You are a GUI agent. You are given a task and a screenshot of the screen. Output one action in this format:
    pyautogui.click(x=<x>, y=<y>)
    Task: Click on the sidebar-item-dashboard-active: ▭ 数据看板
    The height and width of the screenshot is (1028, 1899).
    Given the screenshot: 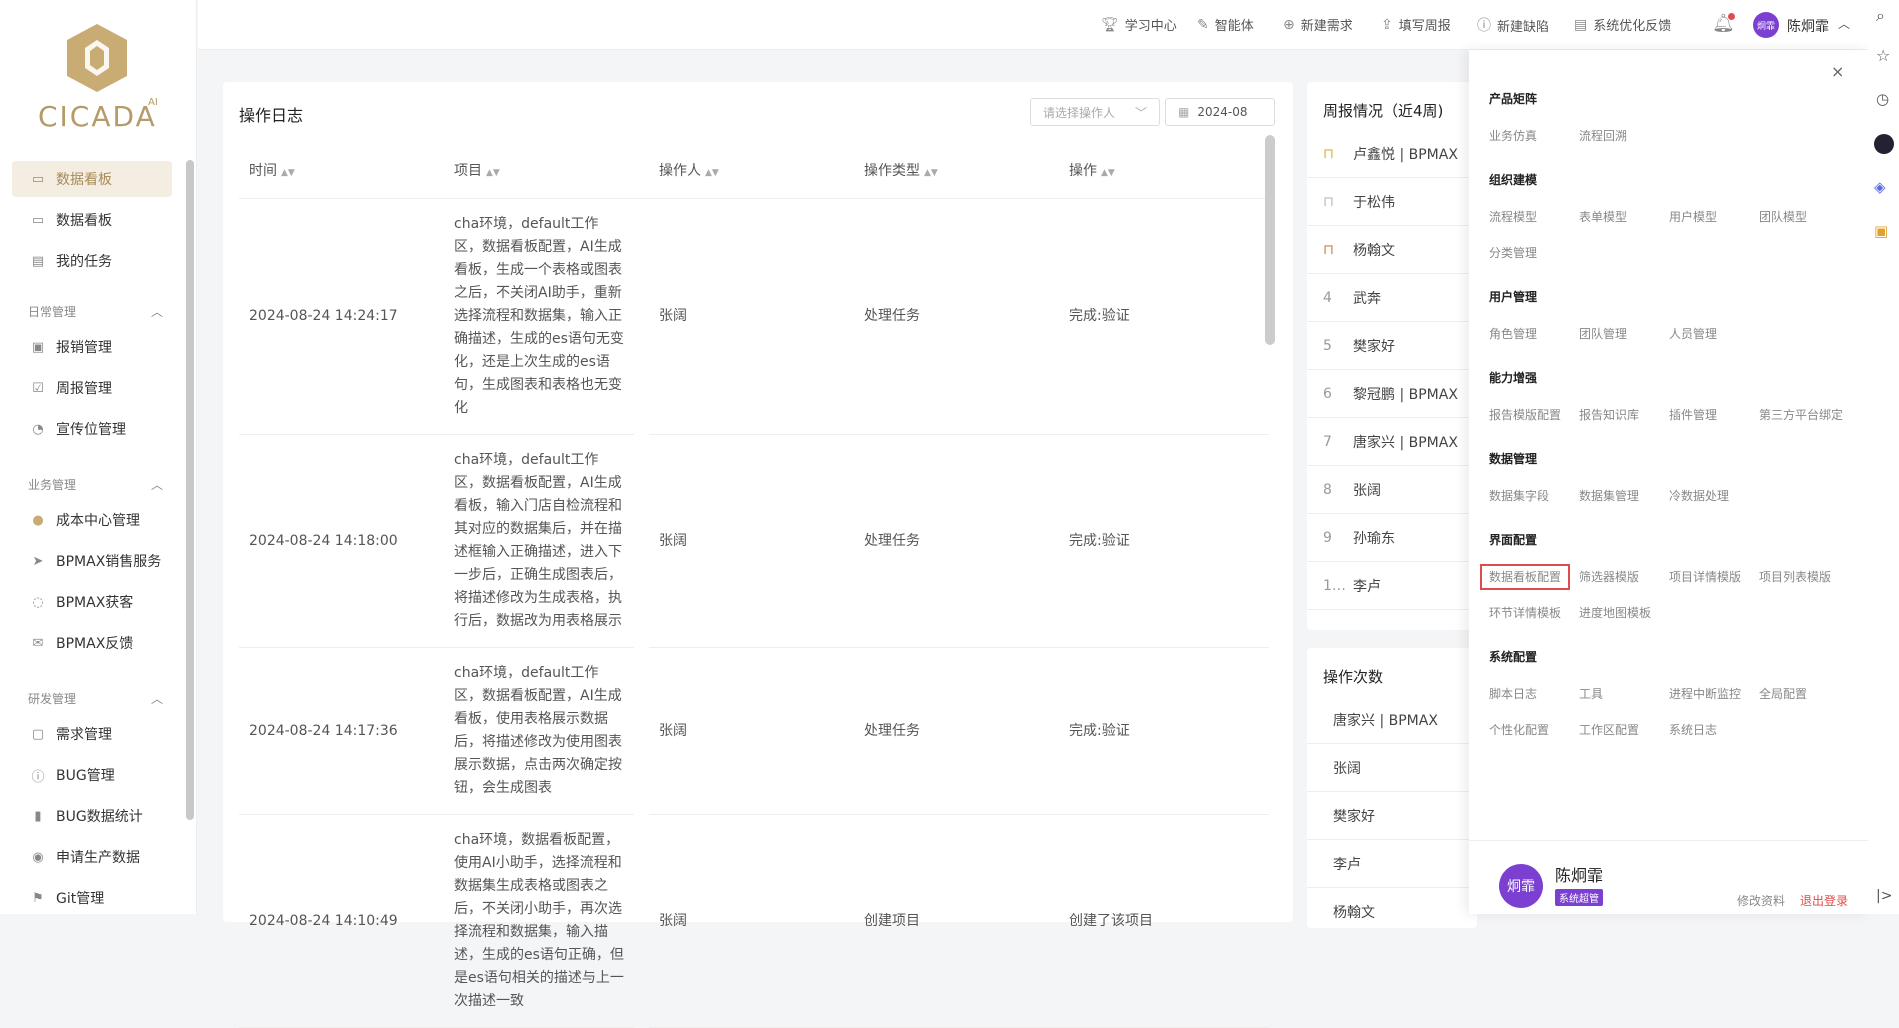 What is the action you would take?
    pyautogui.click(x=92, y=179)
    